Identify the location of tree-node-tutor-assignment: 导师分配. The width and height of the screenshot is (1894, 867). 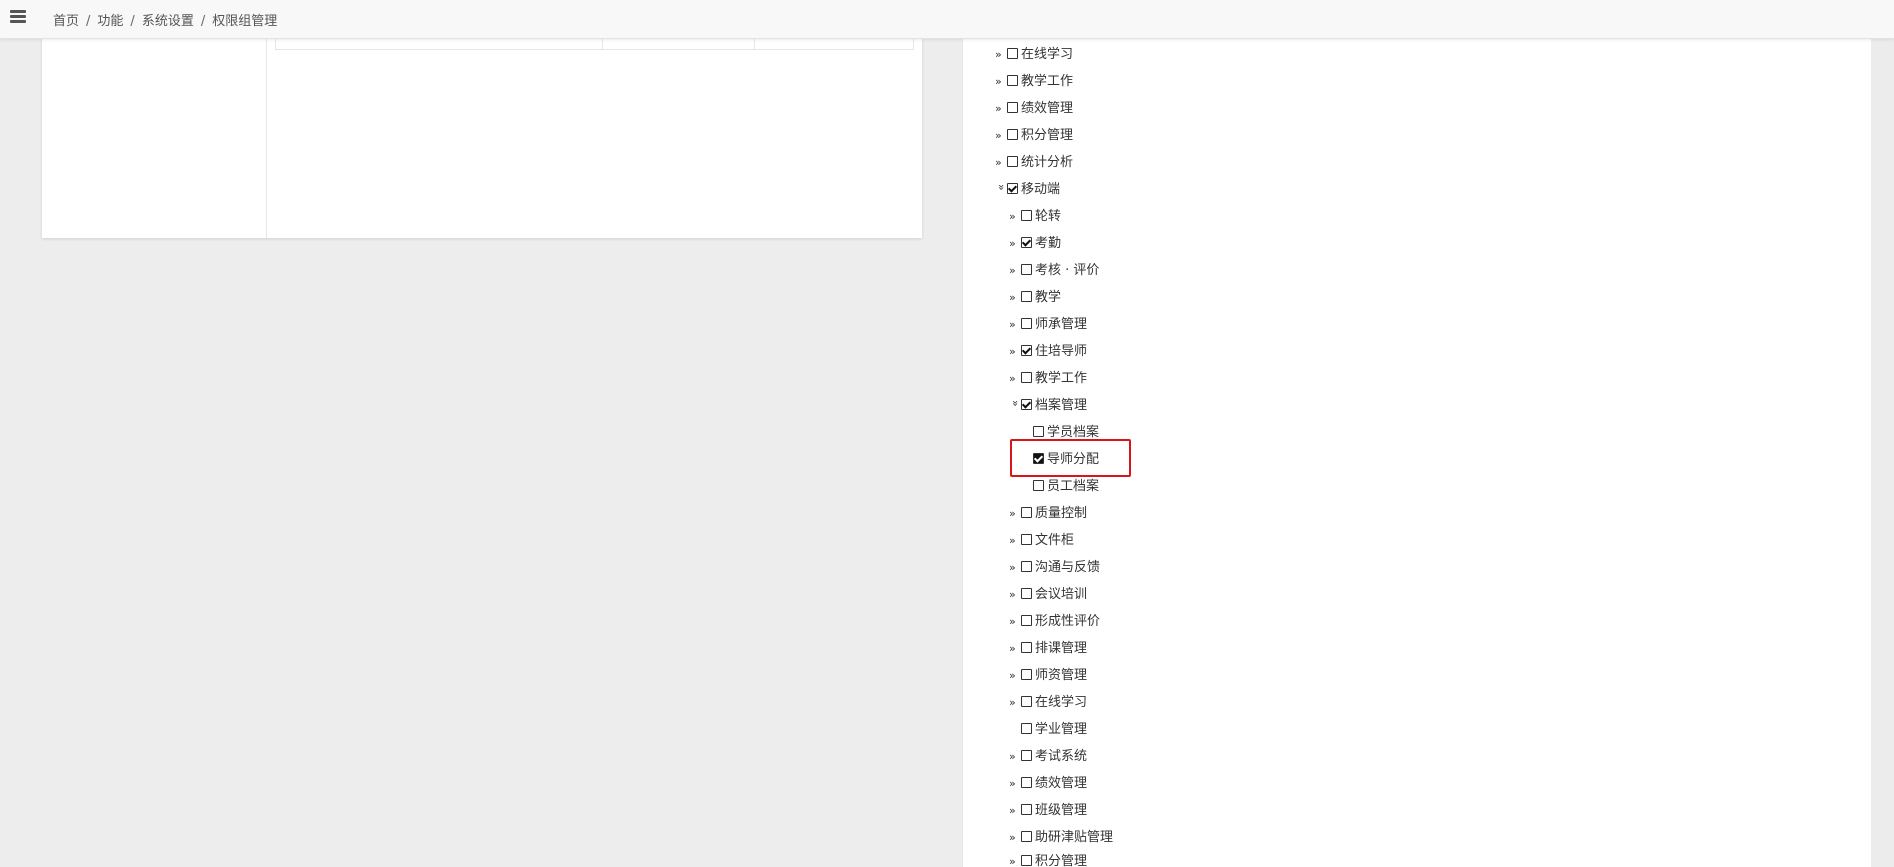
(1066, 460).